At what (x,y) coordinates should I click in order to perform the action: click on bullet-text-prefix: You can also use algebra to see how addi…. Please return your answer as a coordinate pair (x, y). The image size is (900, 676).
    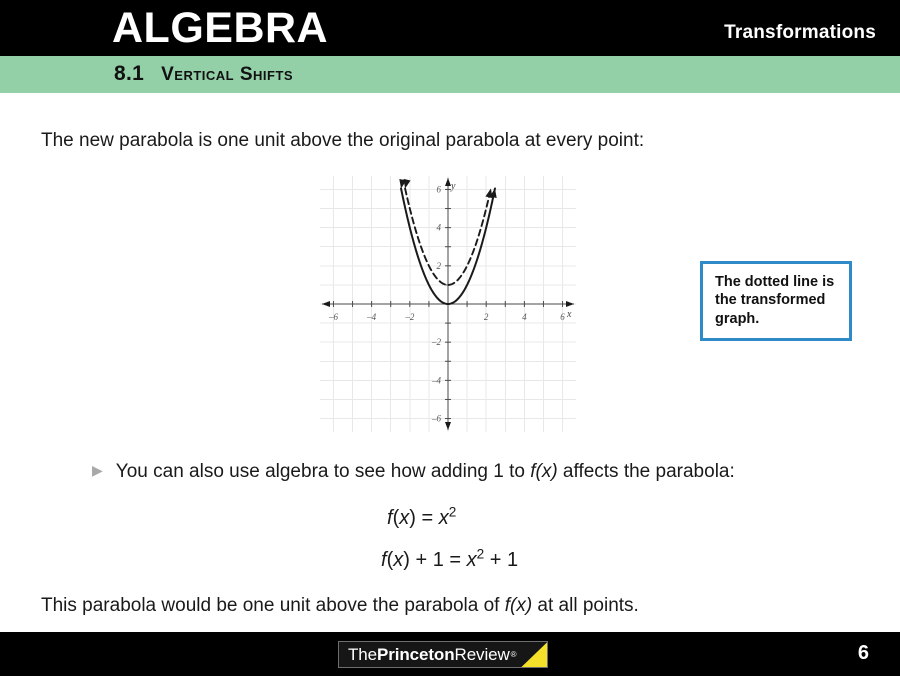
    Looking at the image, I should click on (323, 471).